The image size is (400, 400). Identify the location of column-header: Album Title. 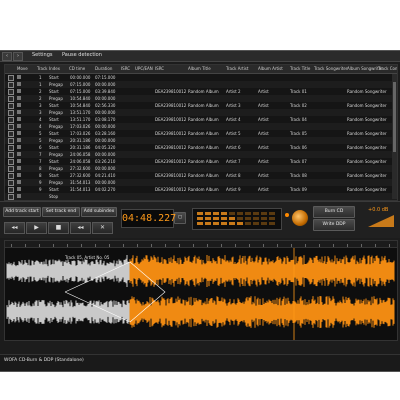
(199, 68).